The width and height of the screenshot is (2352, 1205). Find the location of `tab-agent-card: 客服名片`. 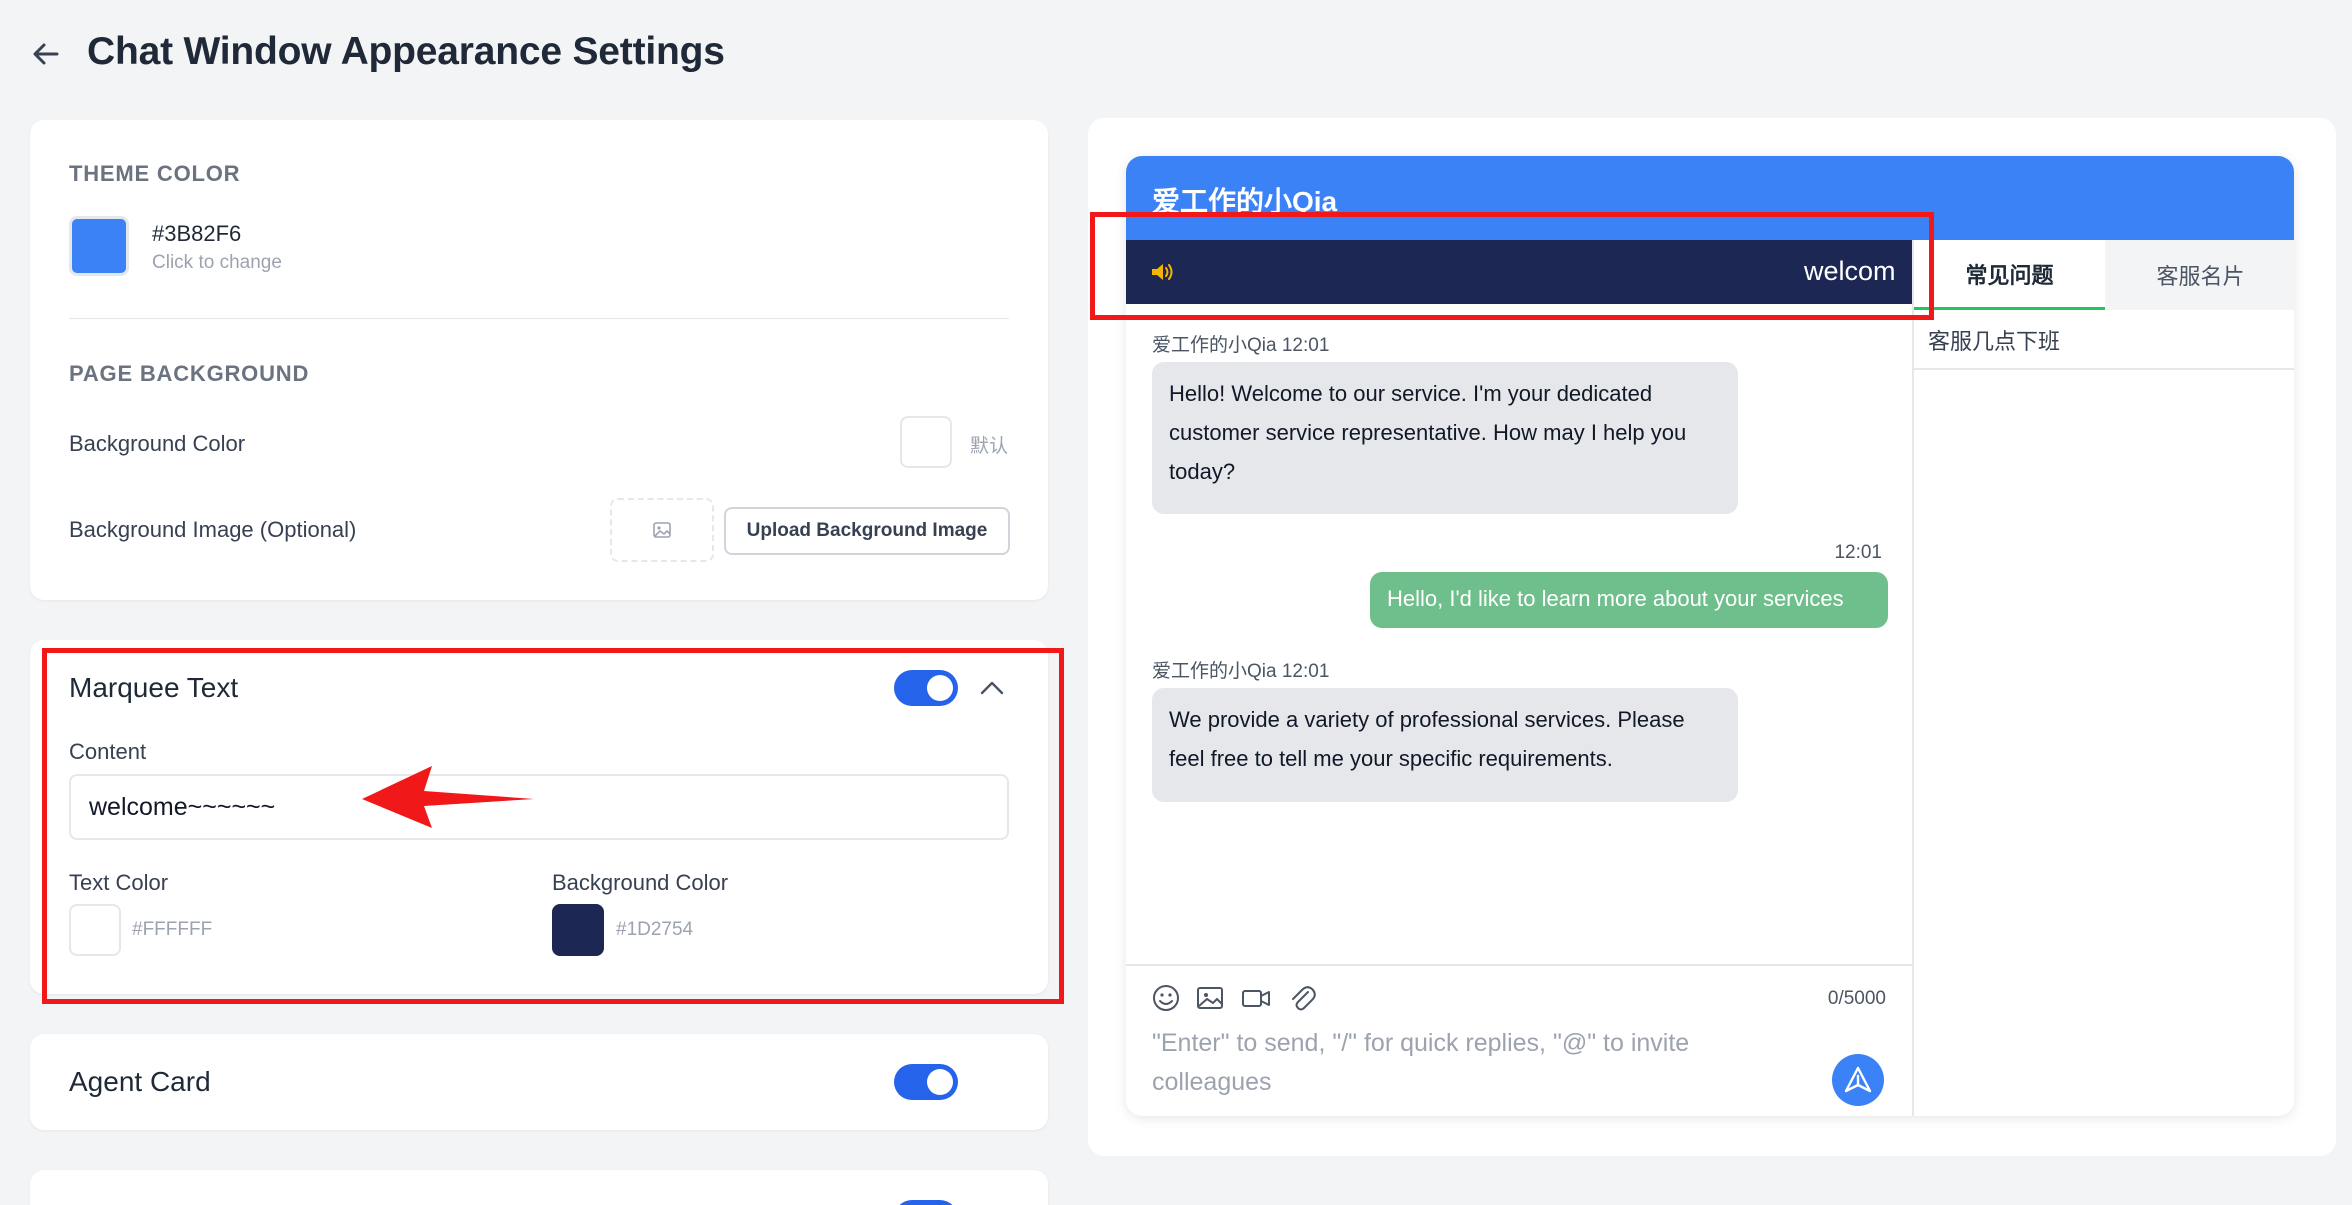

tab-agent-card: 客服名片 is located at coordinates (2199, 275).